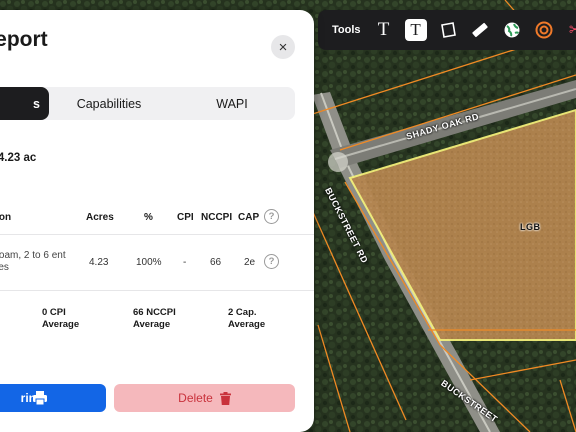  Describe the element at coordinates (154, 318) in the screenshot. I see `nccpi-average: 66 NCCPI Average` at that location.